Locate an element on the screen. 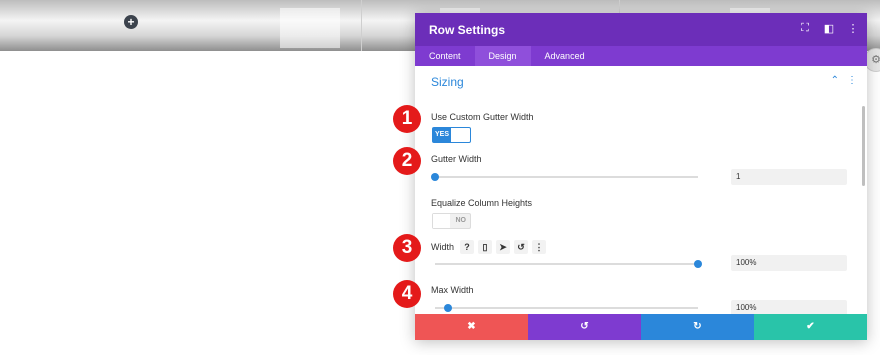 The width and height of the screenshot is (880, 355). section-more-icon: ⋮ is located at coordinates (852, 80).